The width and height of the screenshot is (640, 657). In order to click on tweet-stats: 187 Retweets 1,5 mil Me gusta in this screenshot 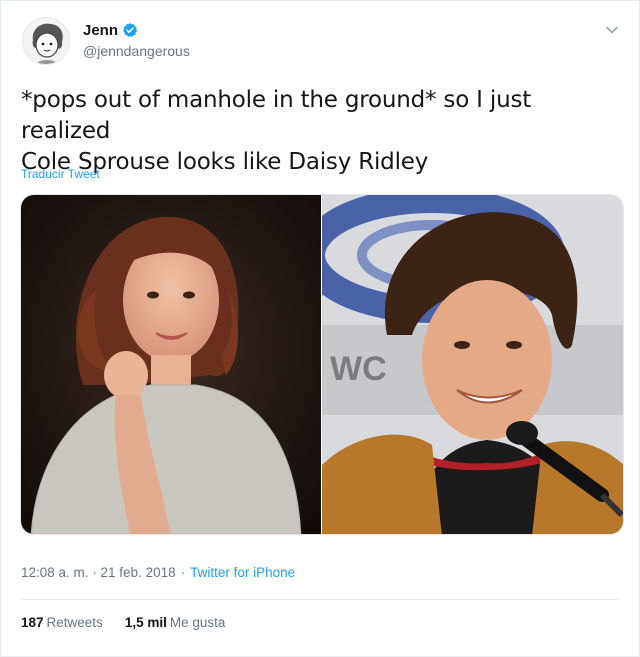, I will do `click(123, 622)`.